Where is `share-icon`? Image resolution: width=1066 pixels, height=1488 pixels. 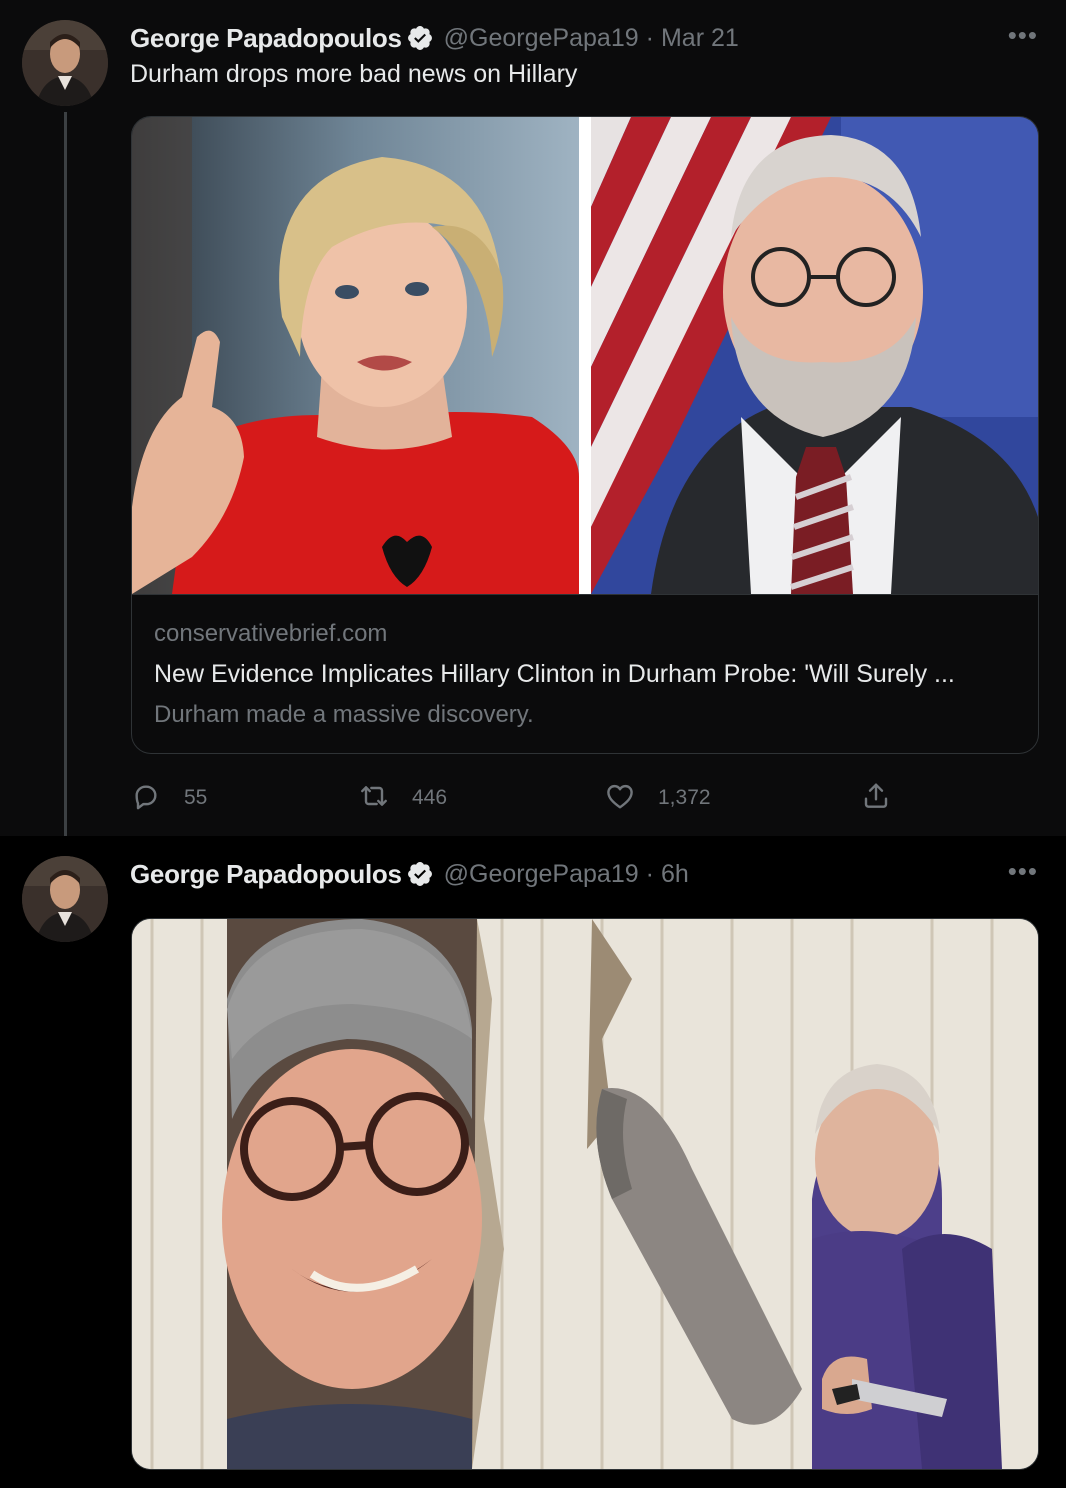 share-icon is located at coordinates (876, 798).